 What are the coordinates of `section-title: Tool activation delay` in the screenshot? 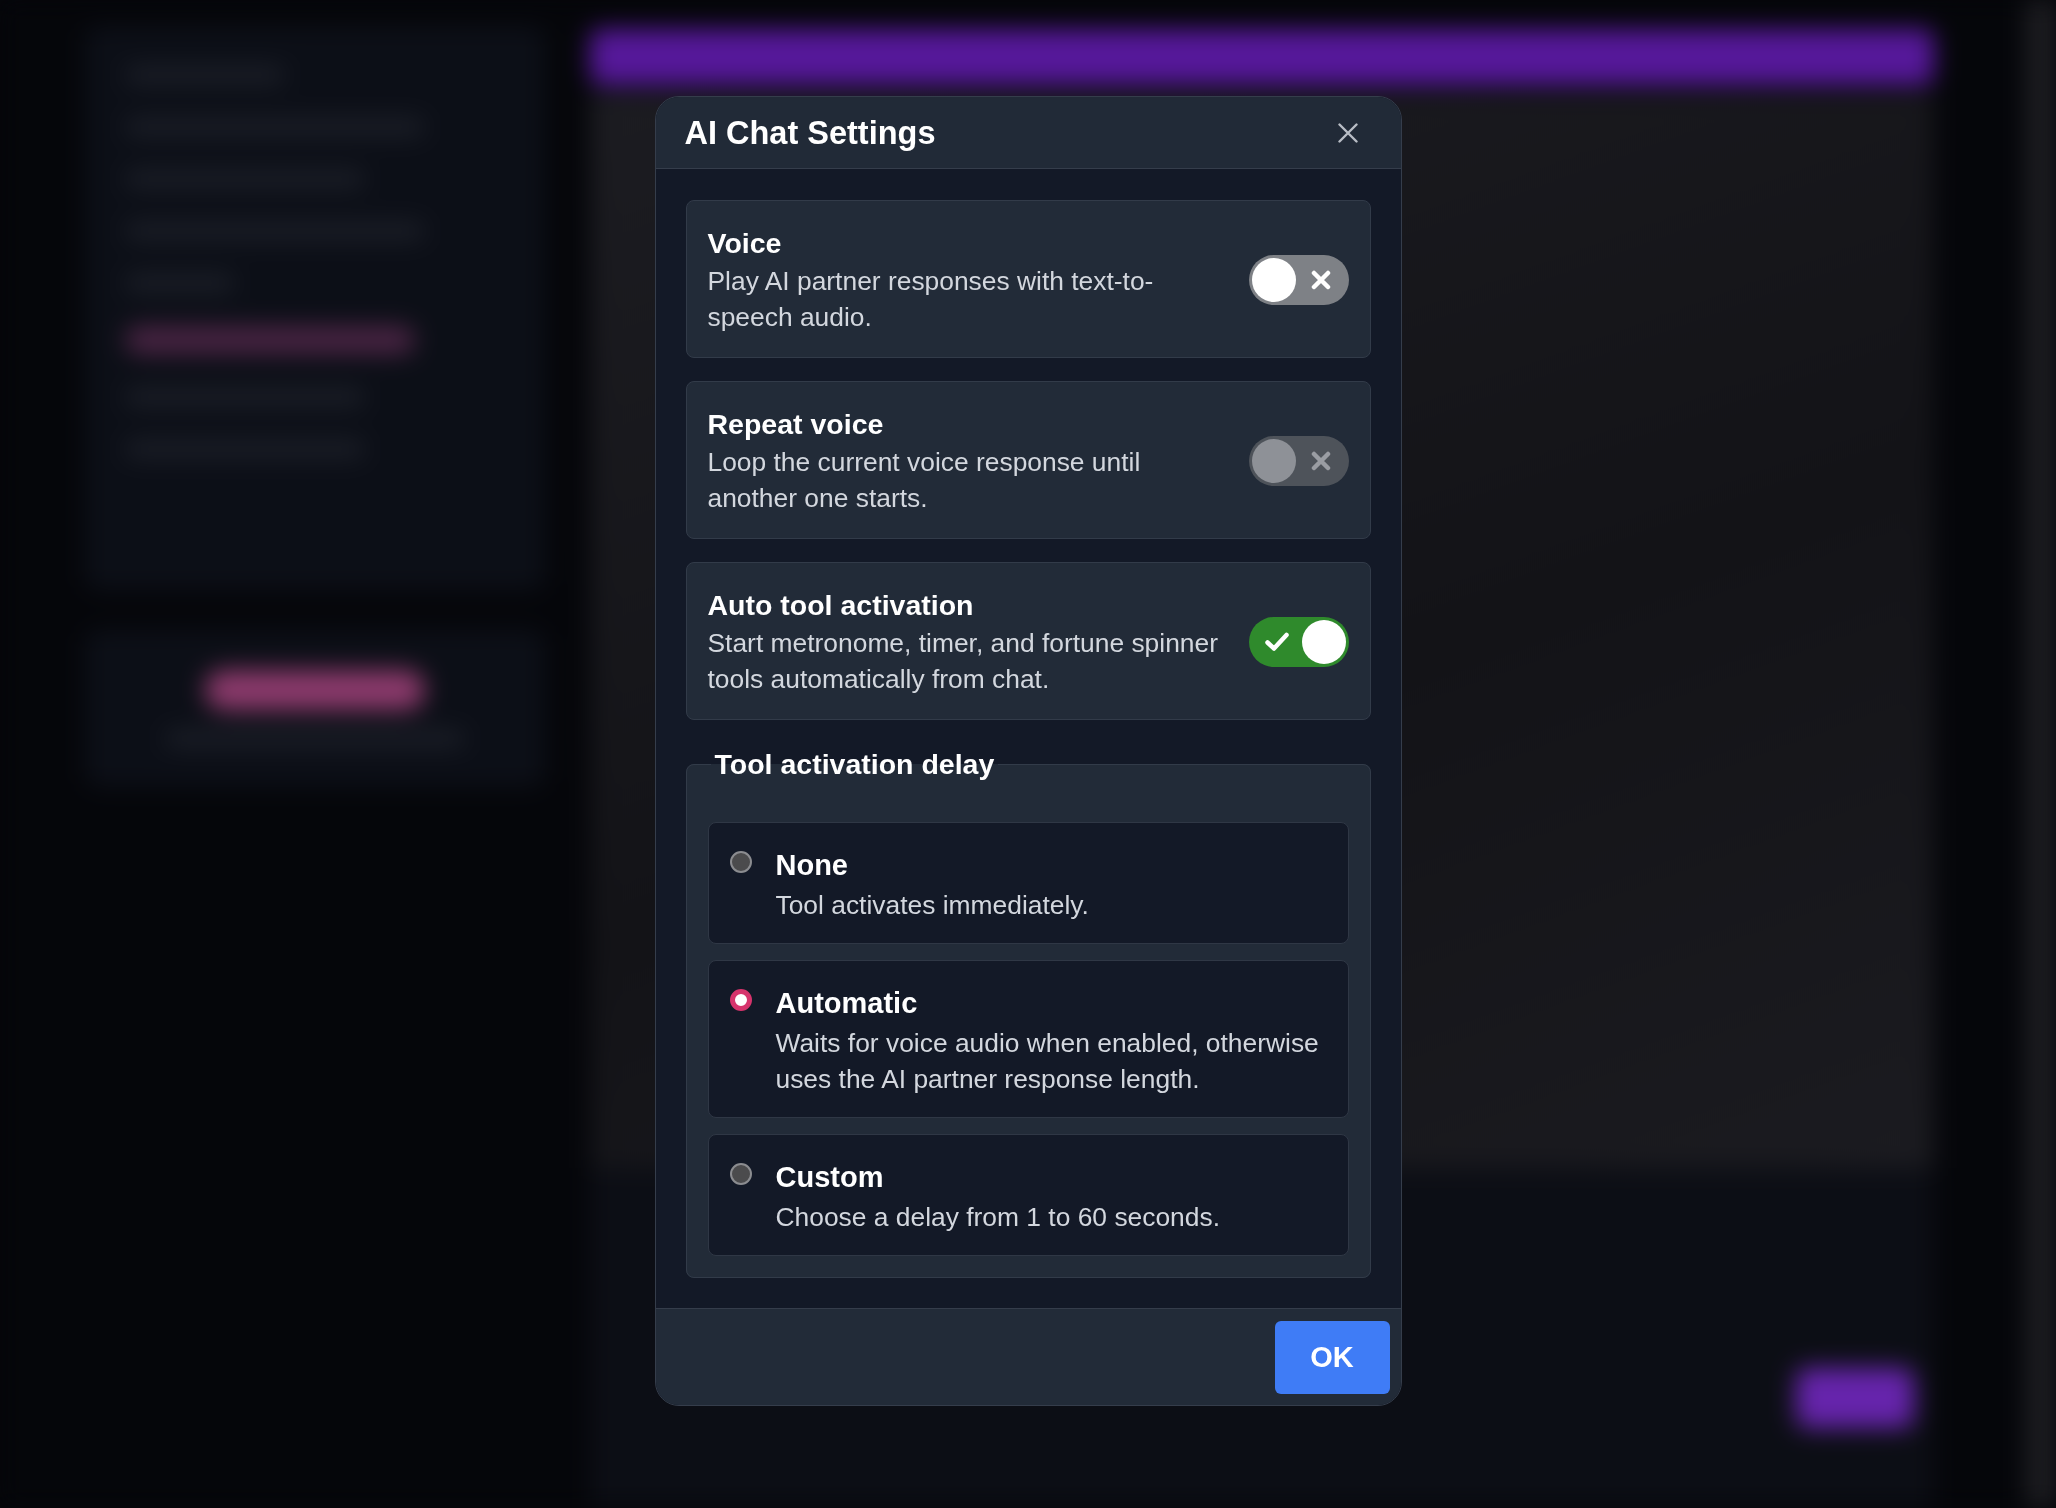 It's located at (854, 764).